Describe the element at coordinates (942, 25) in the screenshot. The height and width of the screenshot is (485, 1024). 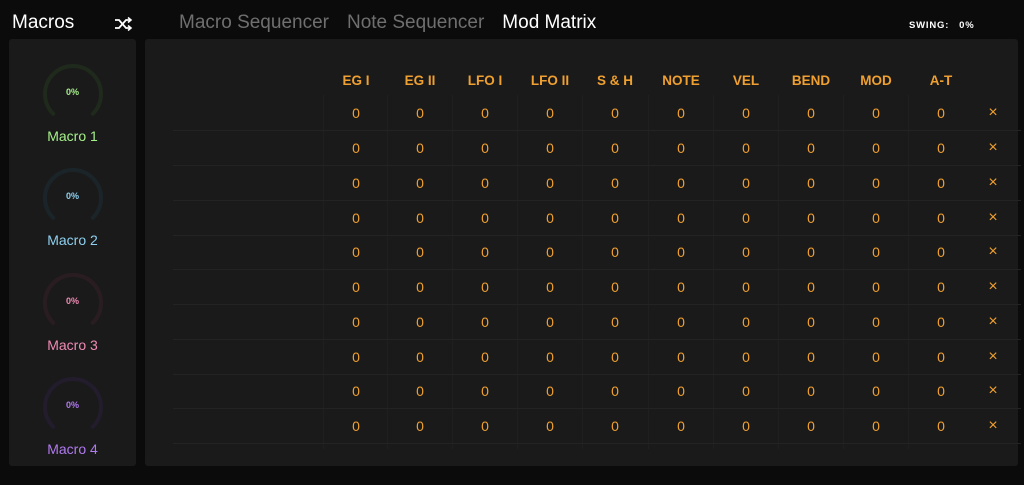
I see `swing-control: SWING: 0%` at that location.